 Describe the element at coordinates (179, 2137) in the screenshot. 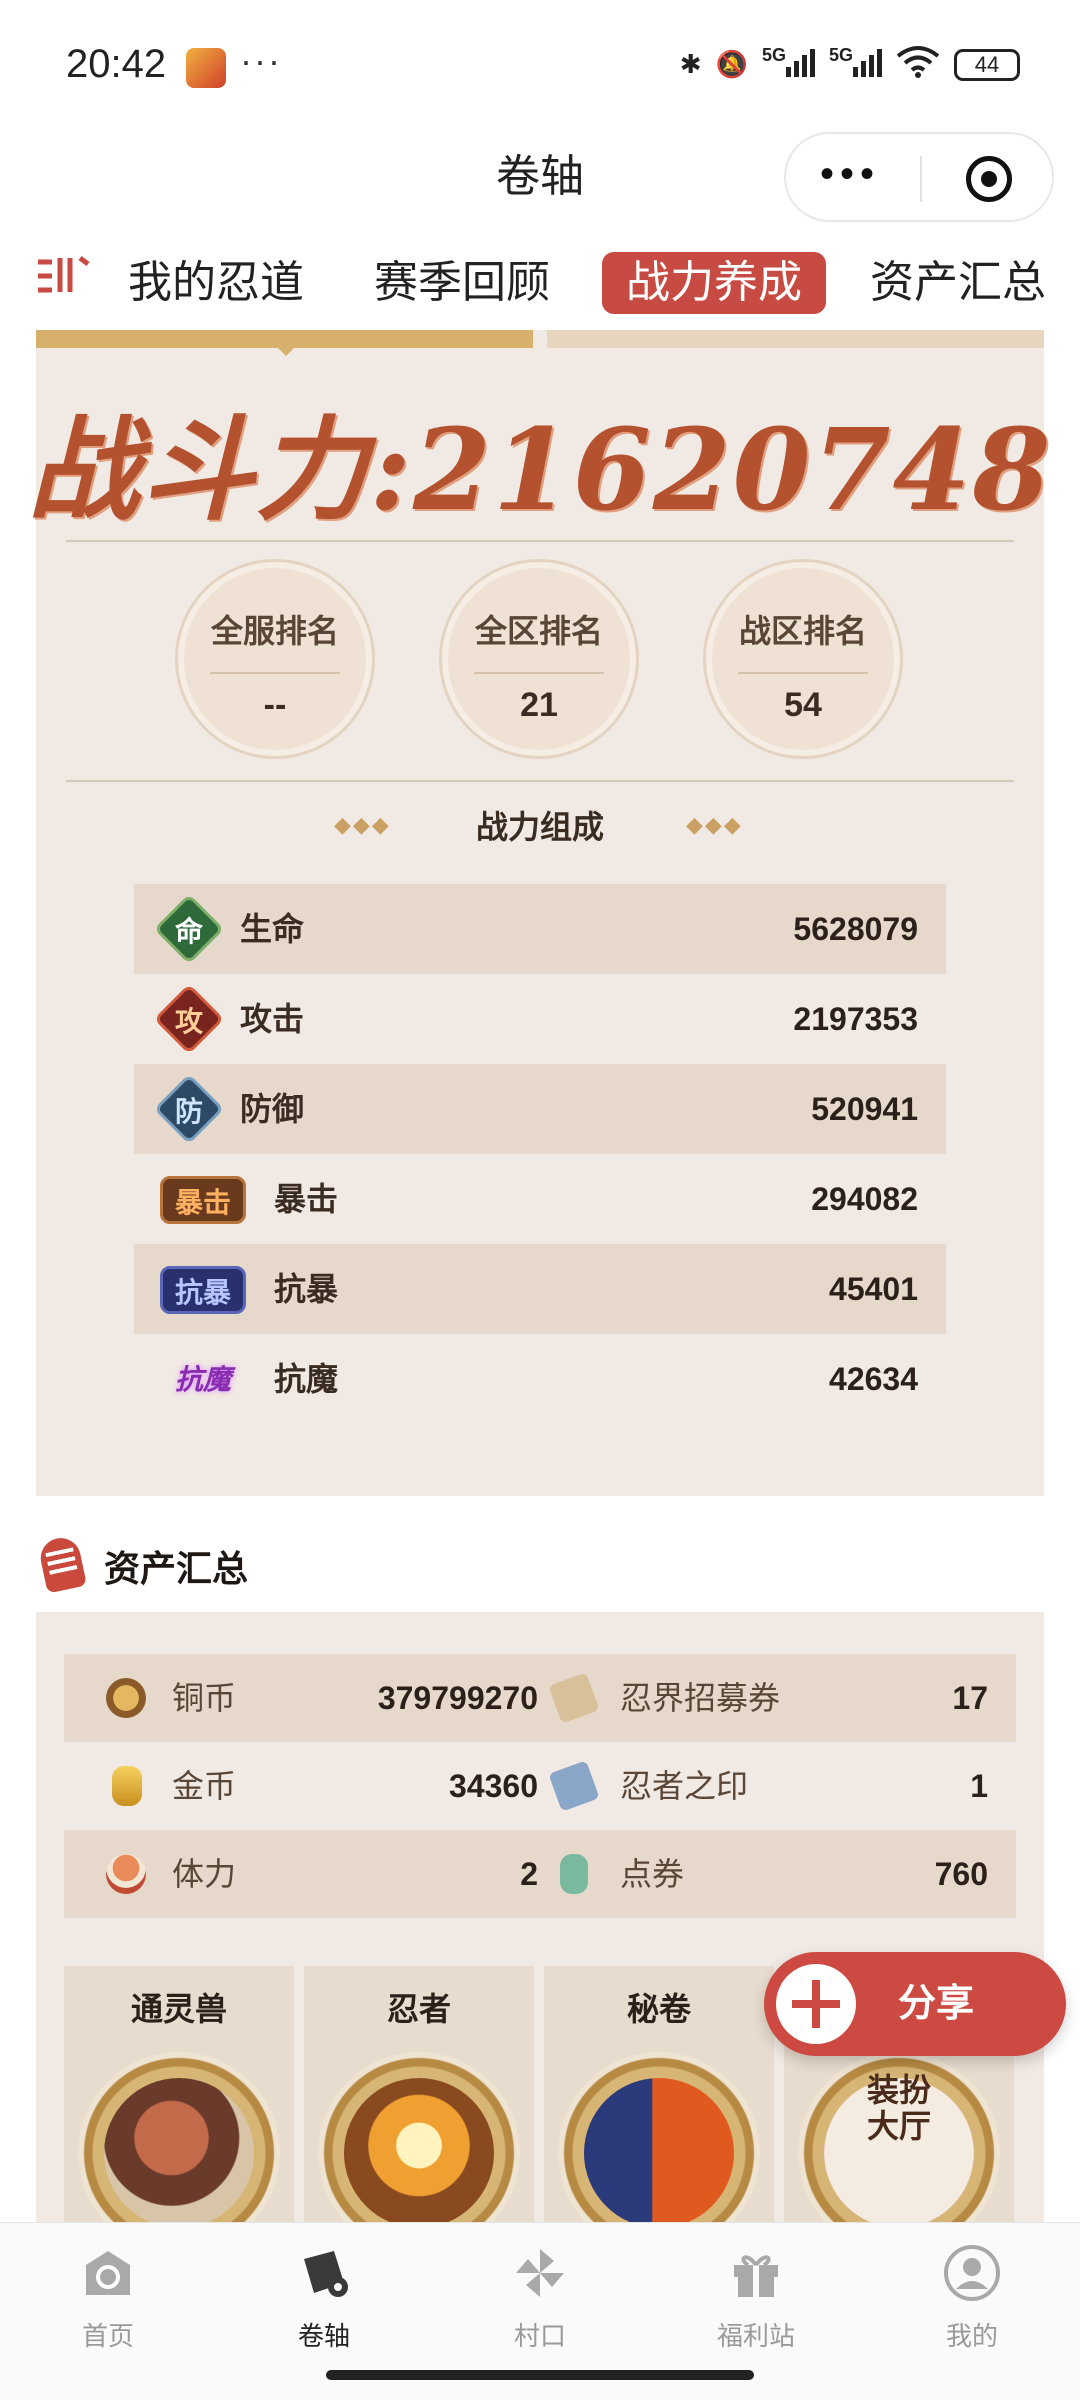

I see `summon-beast-icon` at that location.